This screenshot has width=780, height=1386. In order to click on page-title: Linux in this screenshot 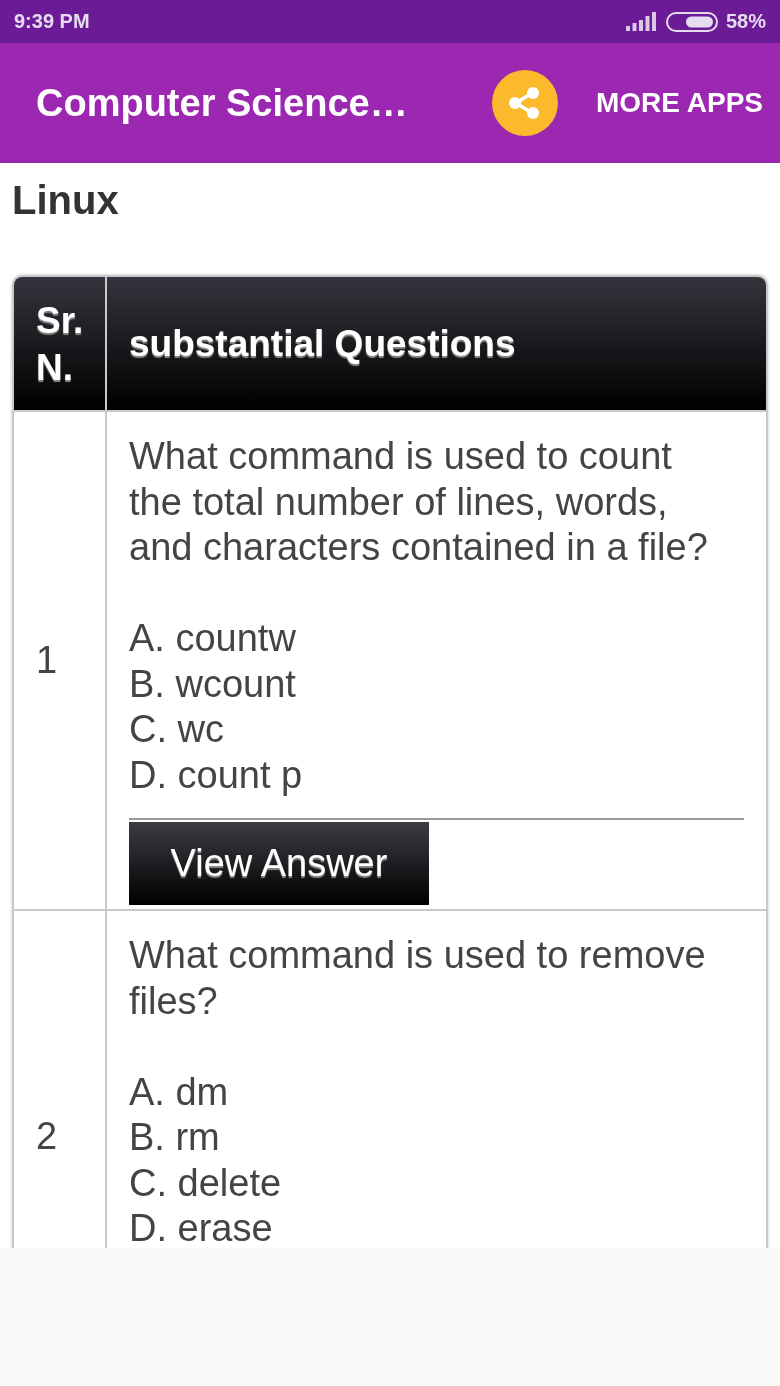, I will do `click(66, 200)`.